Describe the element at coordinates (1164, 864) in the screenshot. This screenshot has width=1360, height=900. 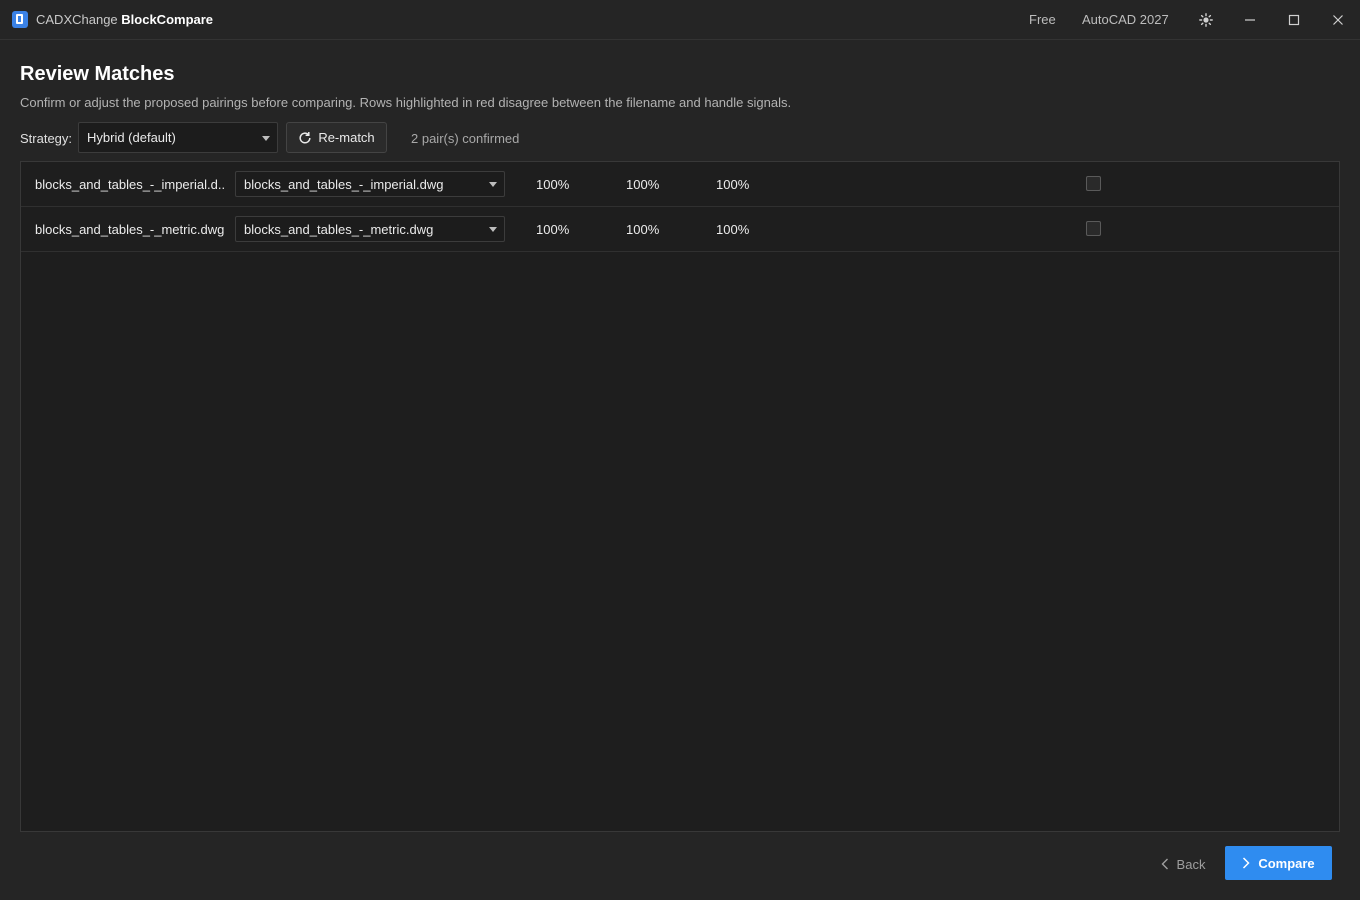
I see `chevron-left-icon` at that location.